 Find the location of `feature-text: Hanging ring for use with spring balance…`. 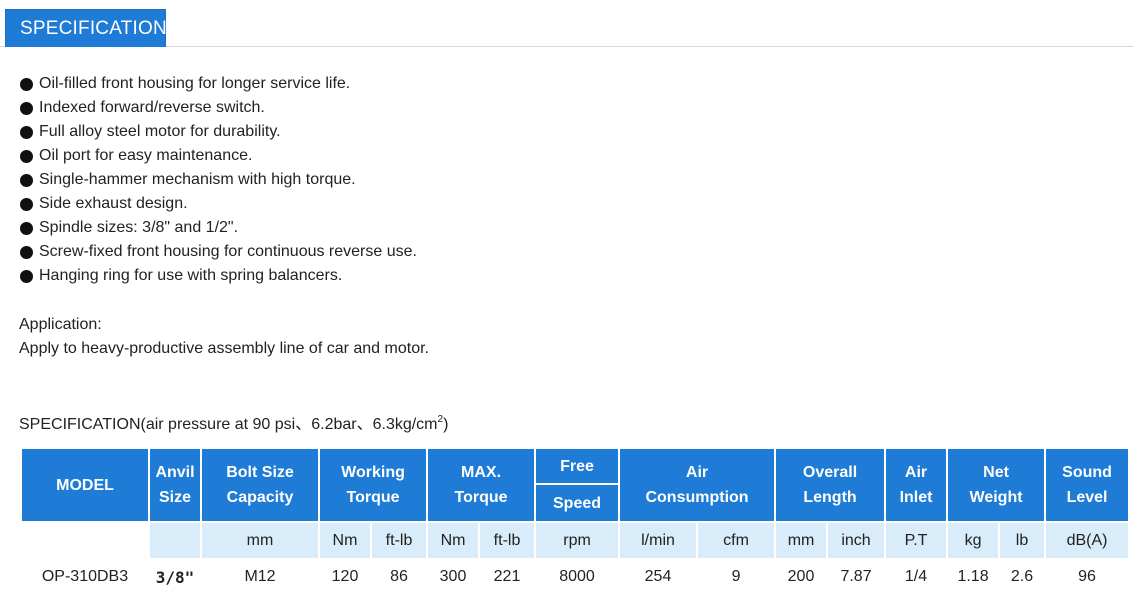

feature-text: Hanging ring for use with spring balance… is located at coordinates (191, 275).